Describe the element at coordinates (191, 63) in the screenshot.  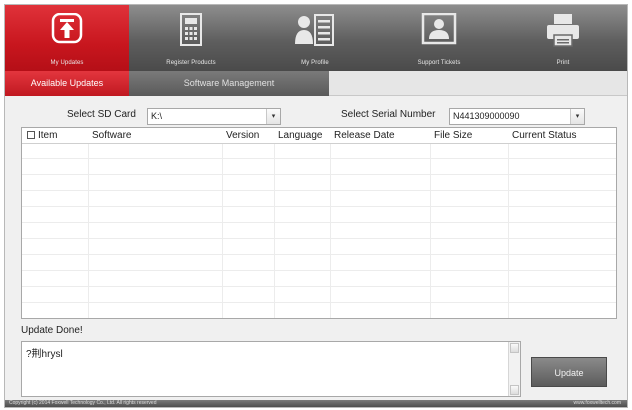
I see `nav-label: Register Products` at that location.